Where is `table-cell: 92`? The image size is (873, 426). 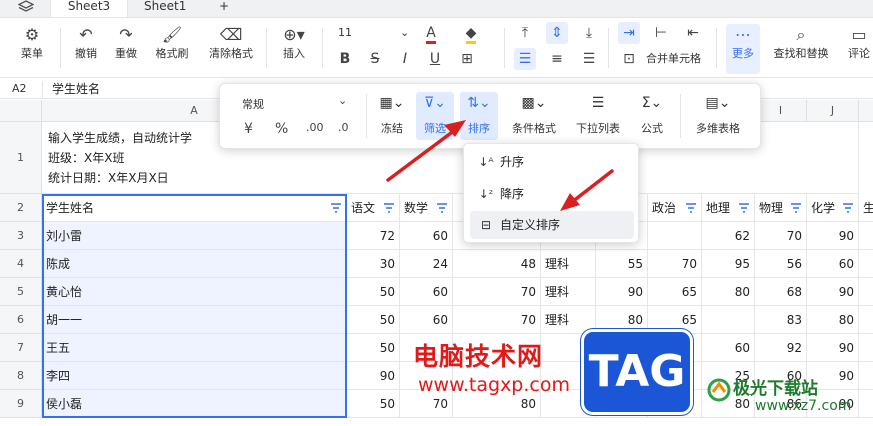
table-cell: 92 is located at coordinates (781, 348).